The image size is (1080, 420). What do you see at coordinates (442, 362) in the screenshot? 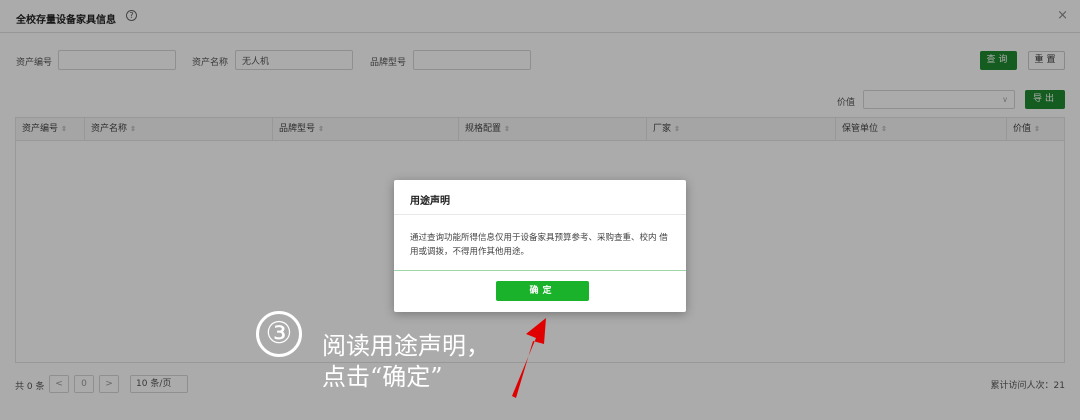
I see `annotation-text: 阅读用途声明， 点击“确定”` at bounding box center [442, 362].